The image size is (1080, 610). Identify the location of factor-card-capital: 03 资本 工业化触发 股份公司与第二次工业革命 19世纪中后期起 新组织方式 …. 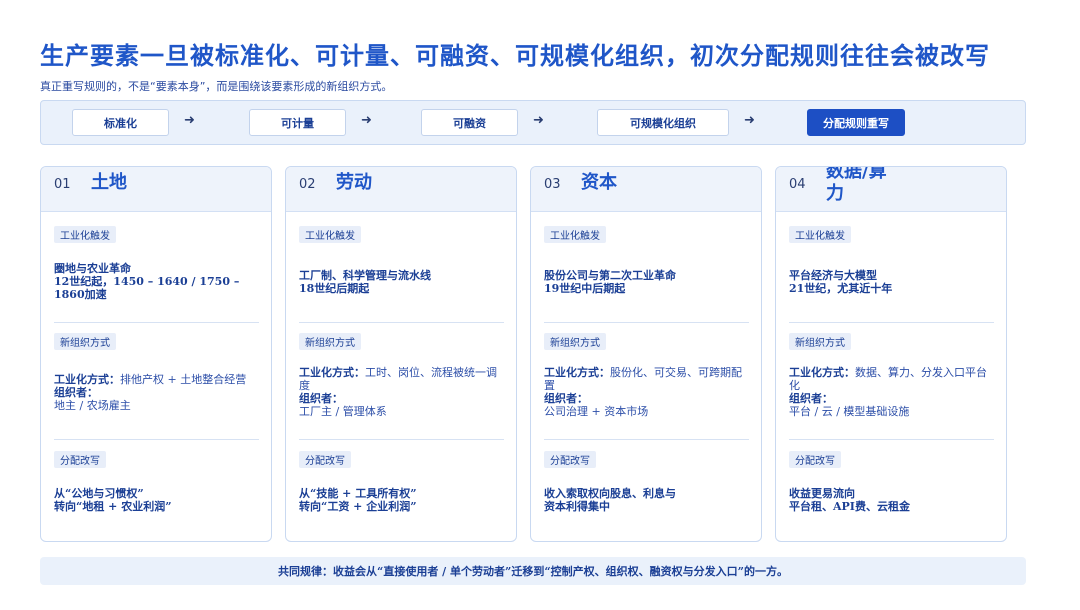
(646, 354).